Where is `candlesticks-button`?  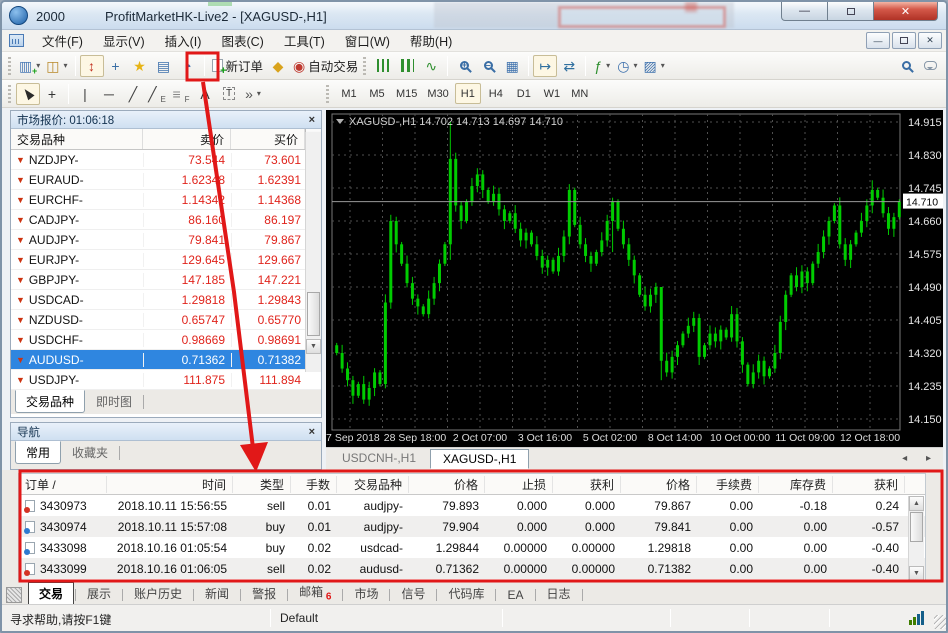 candlesticks-button is located at coordinates (407, 66).